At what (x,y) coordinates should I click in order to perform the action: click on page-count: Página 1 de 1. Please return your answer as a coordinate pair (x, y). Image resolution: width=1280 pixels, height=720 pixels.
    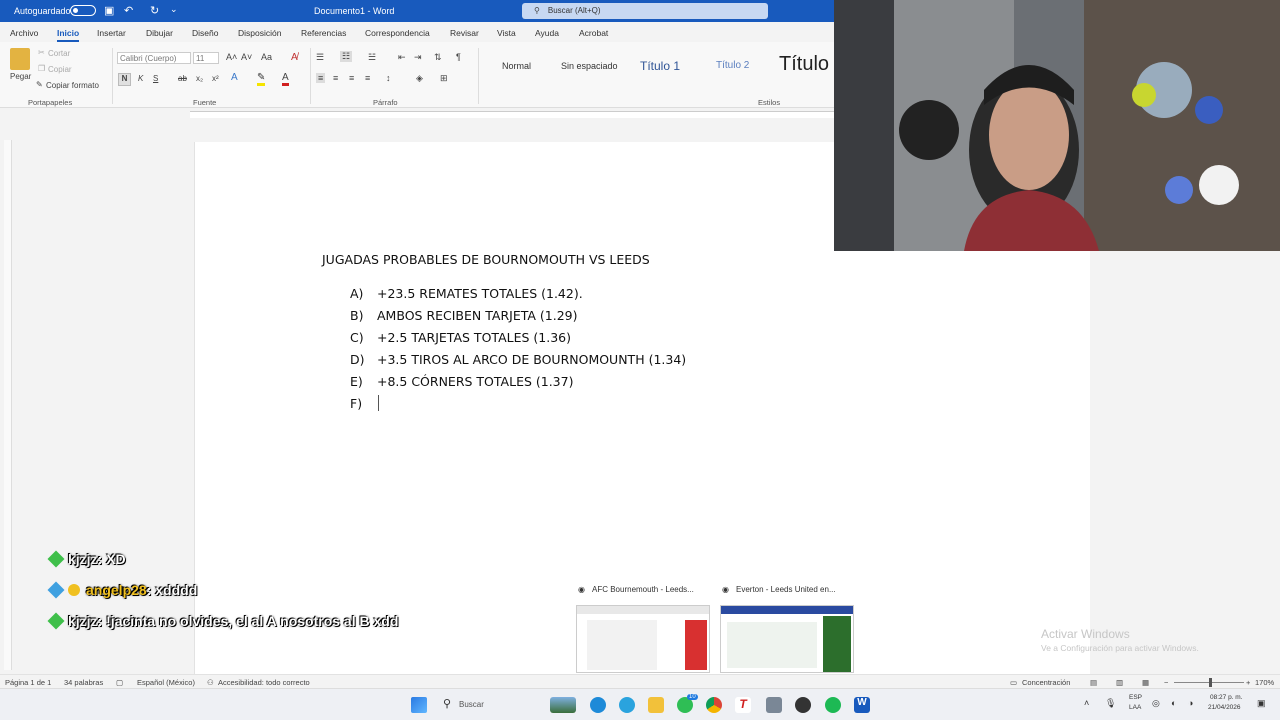
    Looking at the image, I should click on (28, 682).